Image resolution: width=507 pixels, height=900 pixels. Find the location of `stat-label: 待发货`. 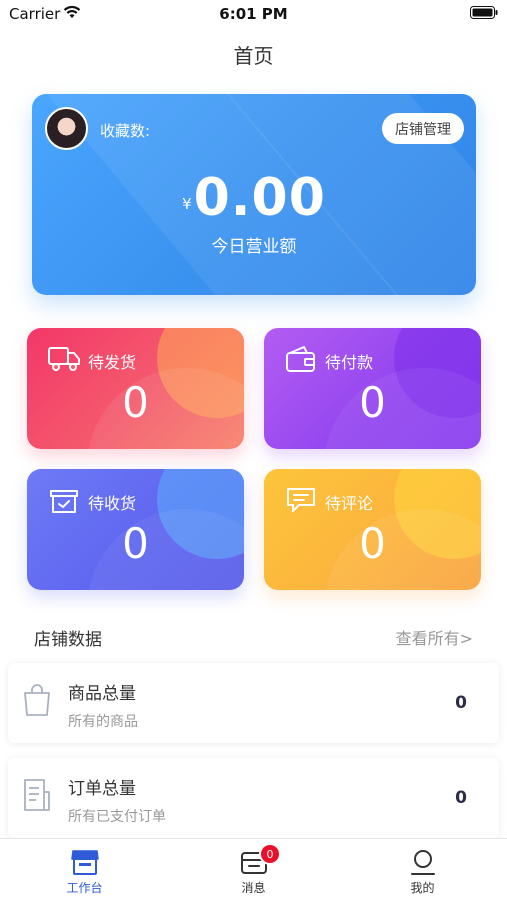

stat-label: 待发货 is located at coordinates (112, 362).